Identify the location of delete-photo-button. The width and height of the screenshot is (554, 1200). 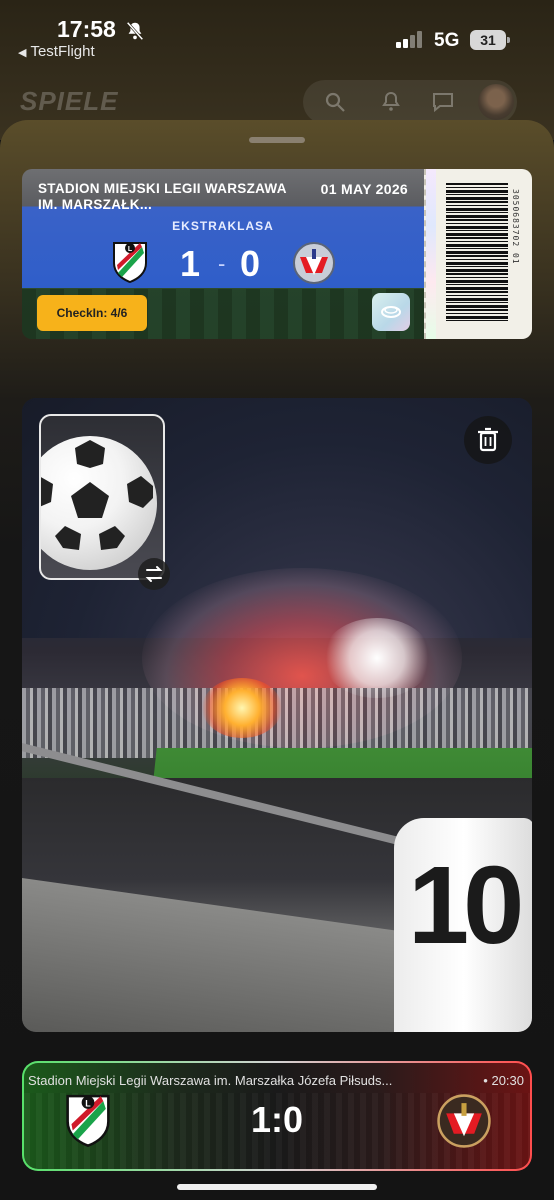
(488, 440).